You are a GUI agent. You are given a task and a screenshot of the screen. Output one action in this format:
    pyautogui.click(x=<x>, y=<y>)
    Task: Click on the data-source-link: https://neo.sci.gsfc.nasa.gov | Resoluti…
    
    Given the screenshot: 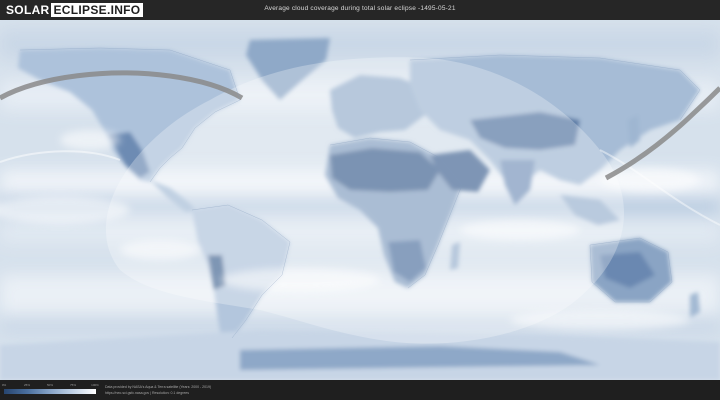 What is the action you would take?
    pyautogui.click(x=147, y=393)
    